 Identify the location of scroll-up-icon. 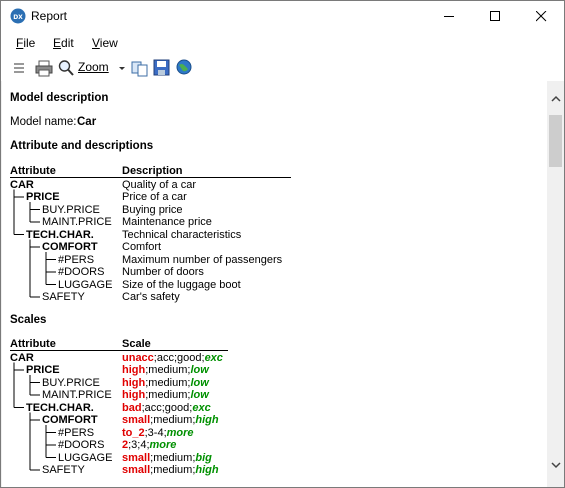
(556, 99).